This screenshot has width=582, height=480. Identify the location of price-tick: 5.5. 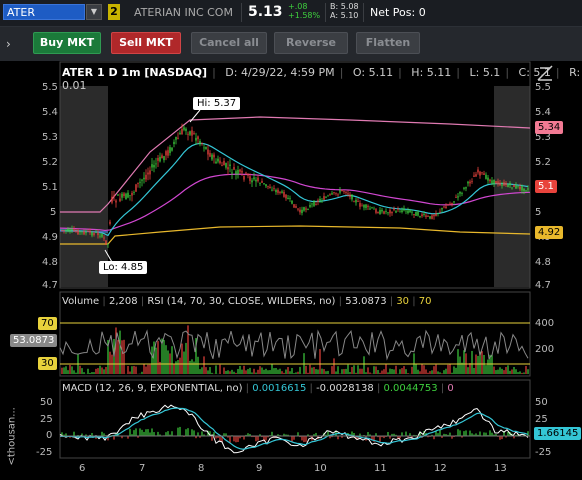
(543, 87).